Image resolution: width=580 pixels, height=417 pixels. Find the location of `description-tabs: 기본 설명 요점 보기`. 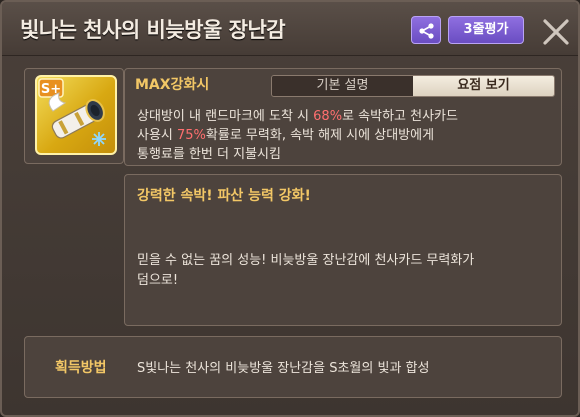

description-tabs: 기본 설명 요점 보기 is located at coordinates (413, 86).